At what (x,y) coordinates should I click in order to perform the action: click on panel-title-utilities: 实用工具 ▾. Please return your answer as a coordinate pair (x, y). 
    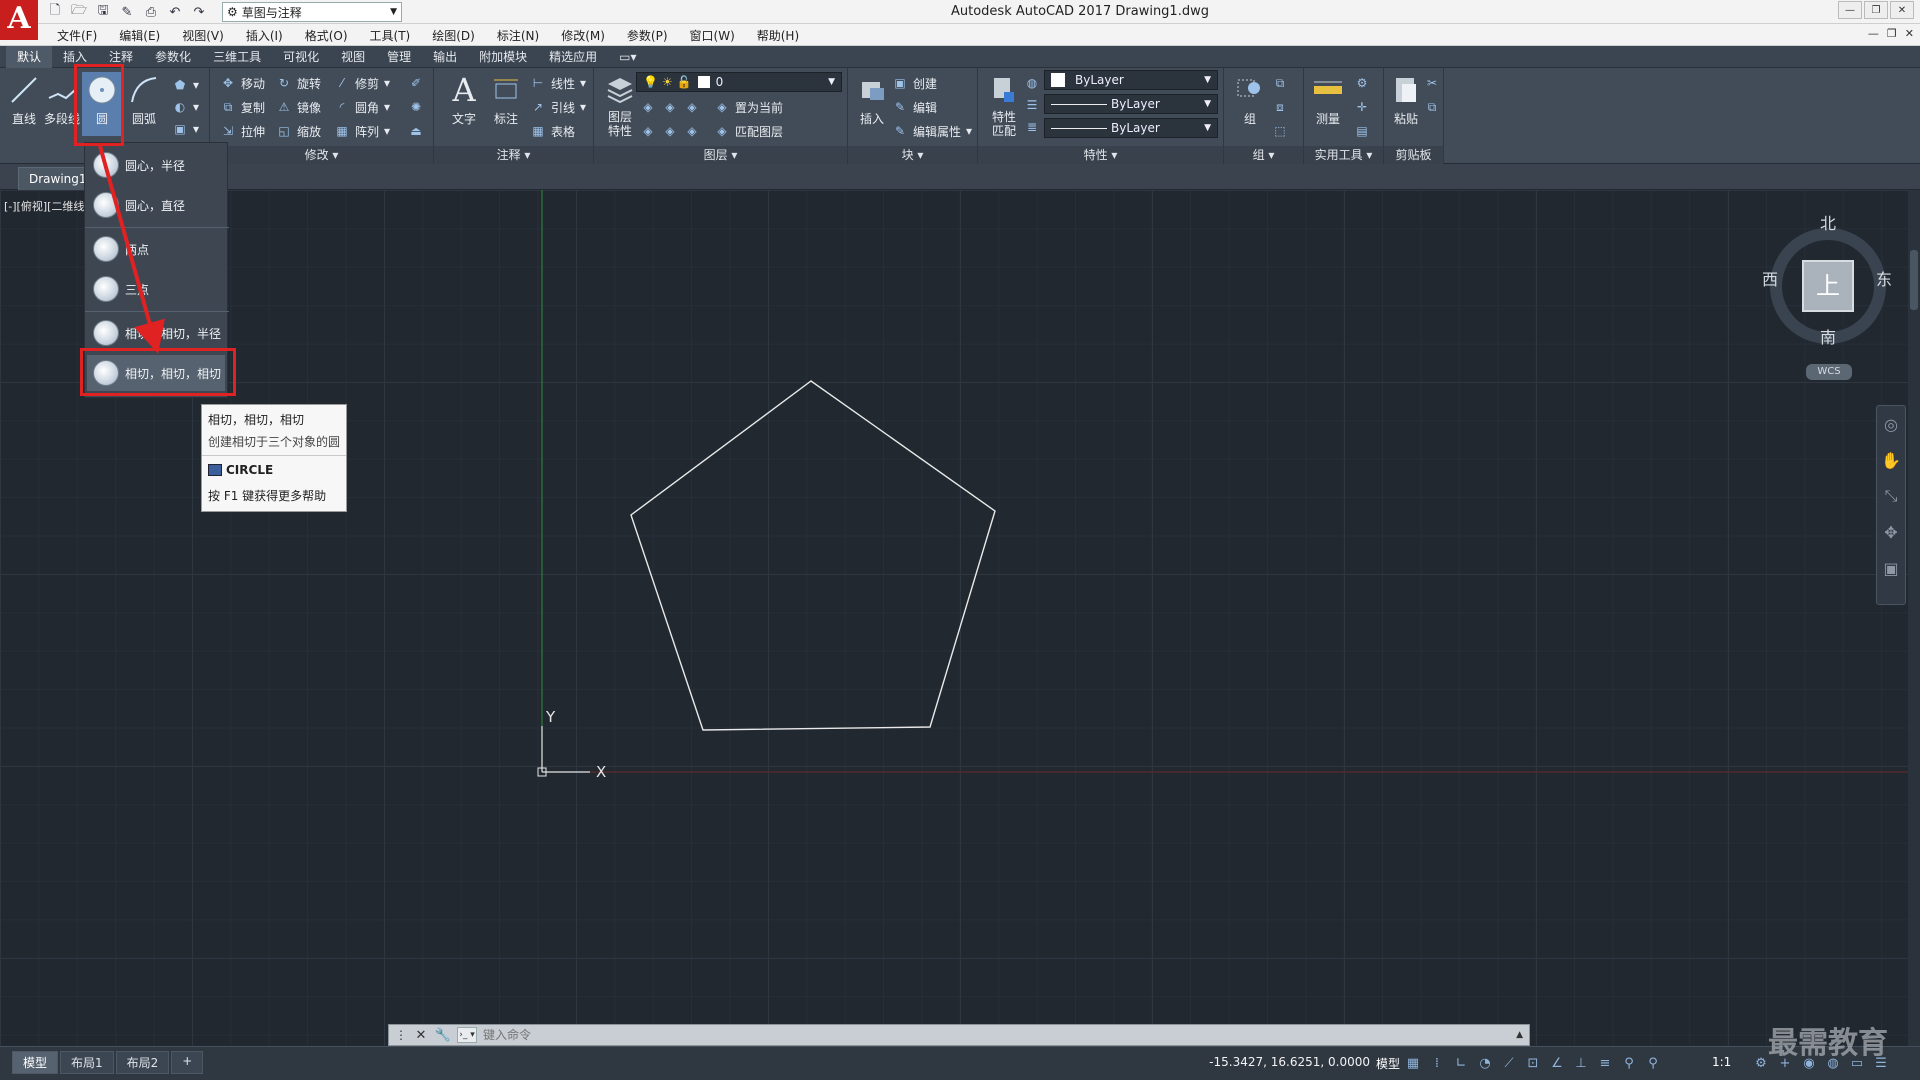
    Looking at the image, I should click on (1343, 155).